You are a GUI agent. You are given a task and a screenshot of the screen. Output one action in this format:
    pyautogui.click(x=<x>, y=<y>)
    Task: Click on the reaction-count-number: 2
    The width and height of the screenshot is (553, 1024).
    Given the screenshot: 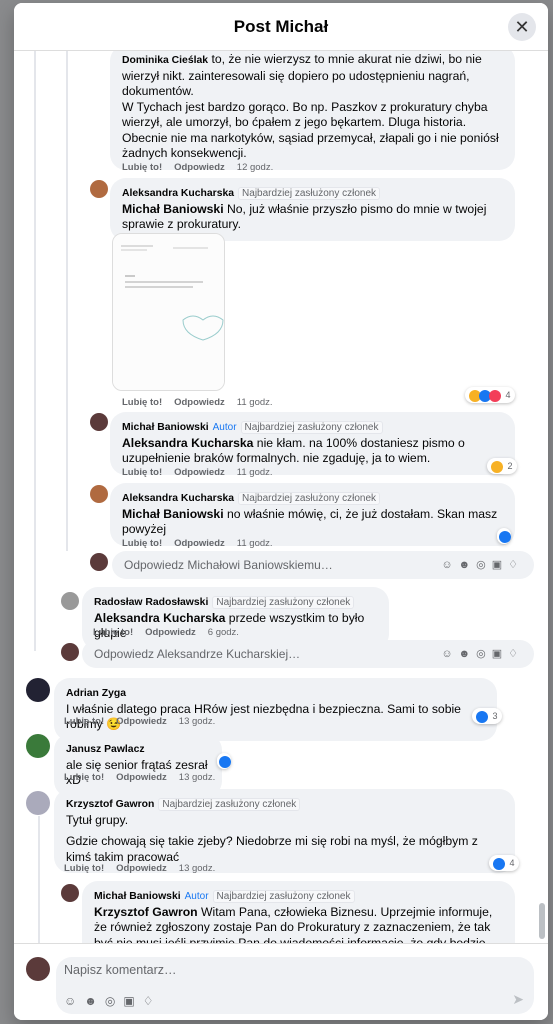 What is the action you would take?
    pyautogui.click(x=510, y=466)
    